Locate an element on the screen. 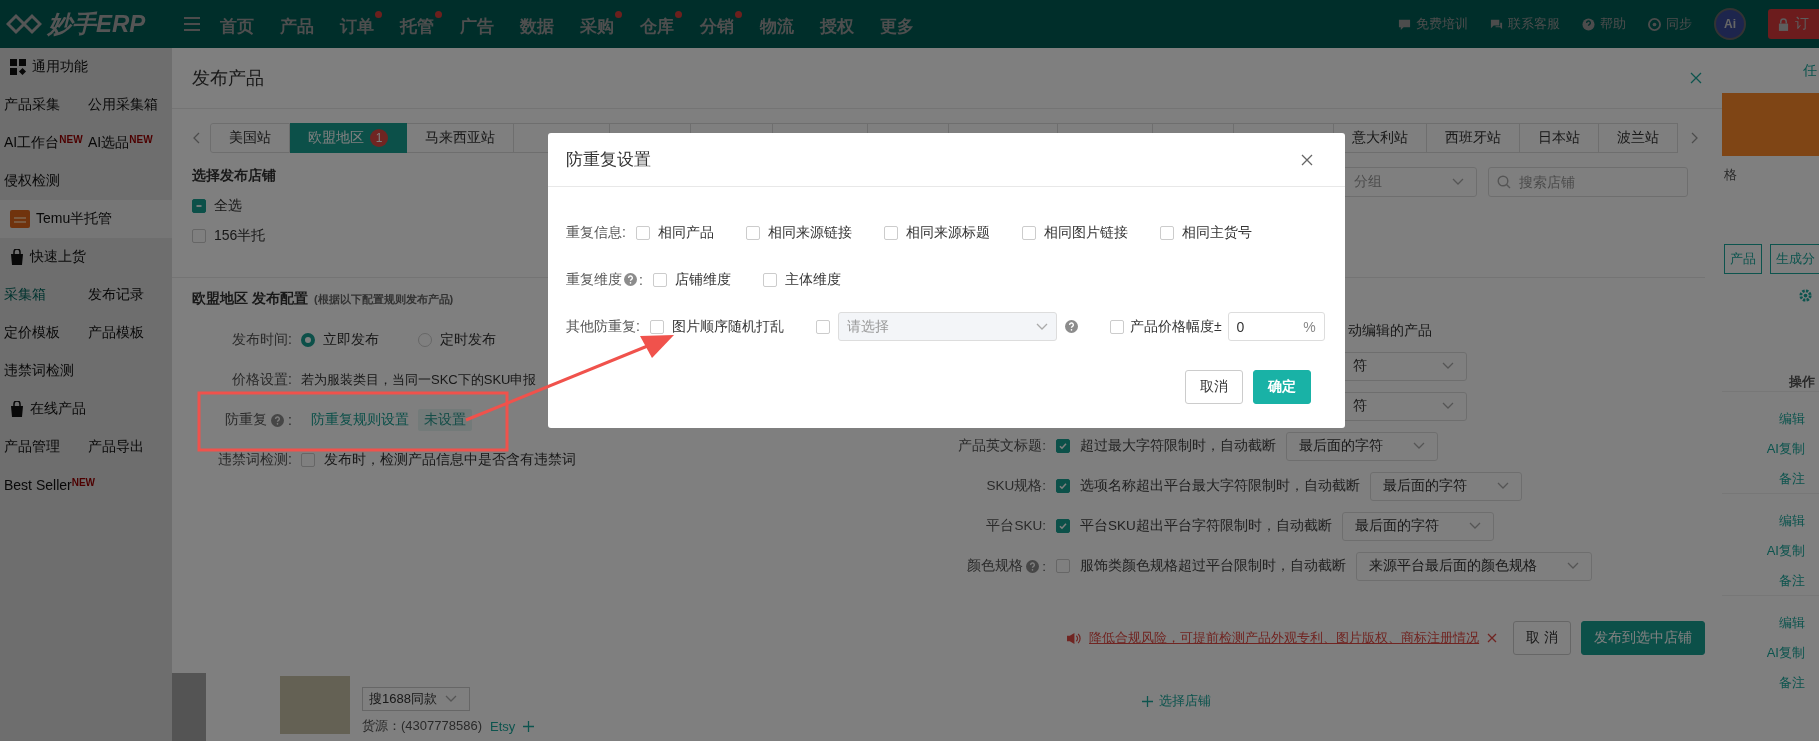 The width and height of the screenshot is (1819, 741). sidebar-item: 通用功能 is located at coordinates (60, 67).